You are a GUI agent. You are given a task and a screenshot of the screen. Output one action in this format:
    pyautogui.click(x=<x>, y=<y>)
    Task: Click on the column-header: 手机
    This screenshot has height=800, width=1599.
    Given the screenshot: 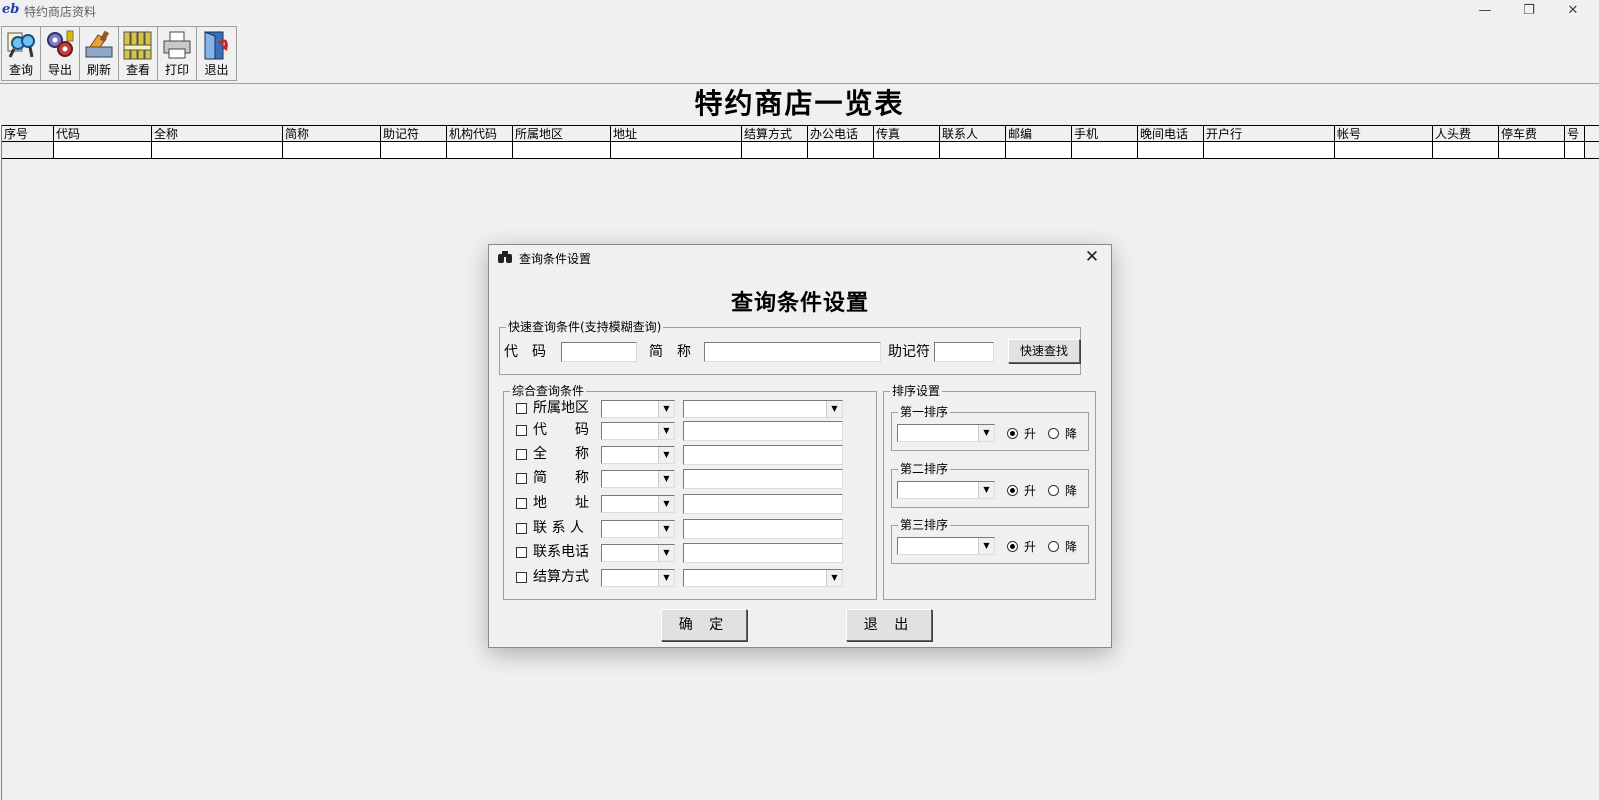 What is the action you would take?
    pyautogui.click(x=1105, y=133)
    